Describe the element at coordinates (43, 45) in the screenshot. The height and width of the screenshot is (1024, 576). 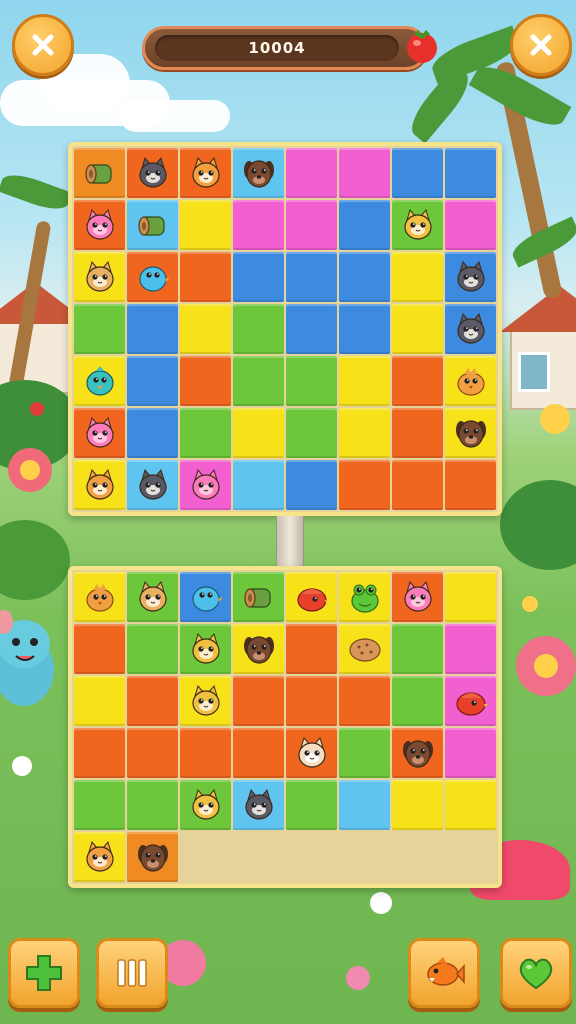
I see `close-button-left` at that location.